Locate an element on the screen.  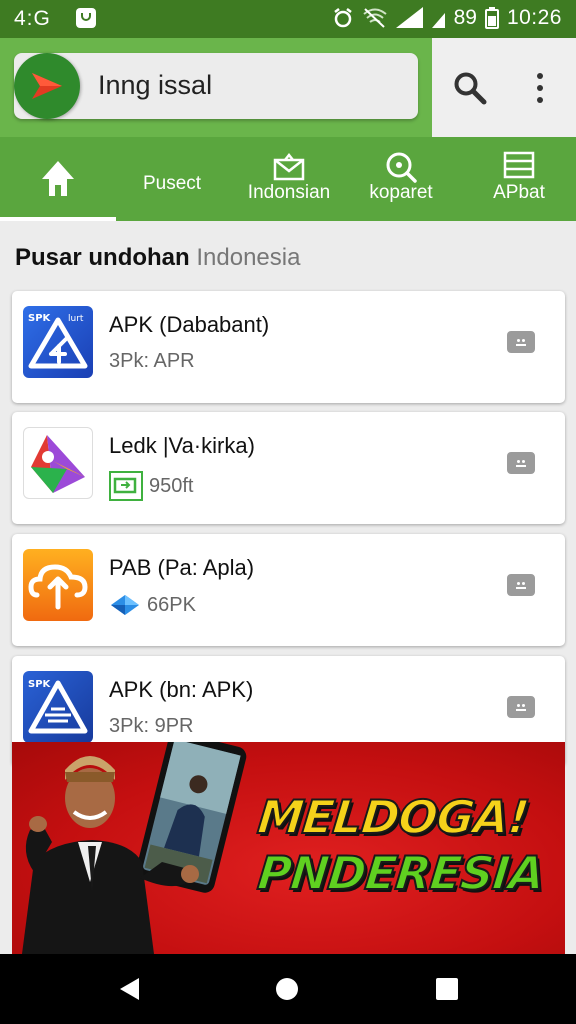
status-icons: 89 10:26 is located at coordinates (447, 18).